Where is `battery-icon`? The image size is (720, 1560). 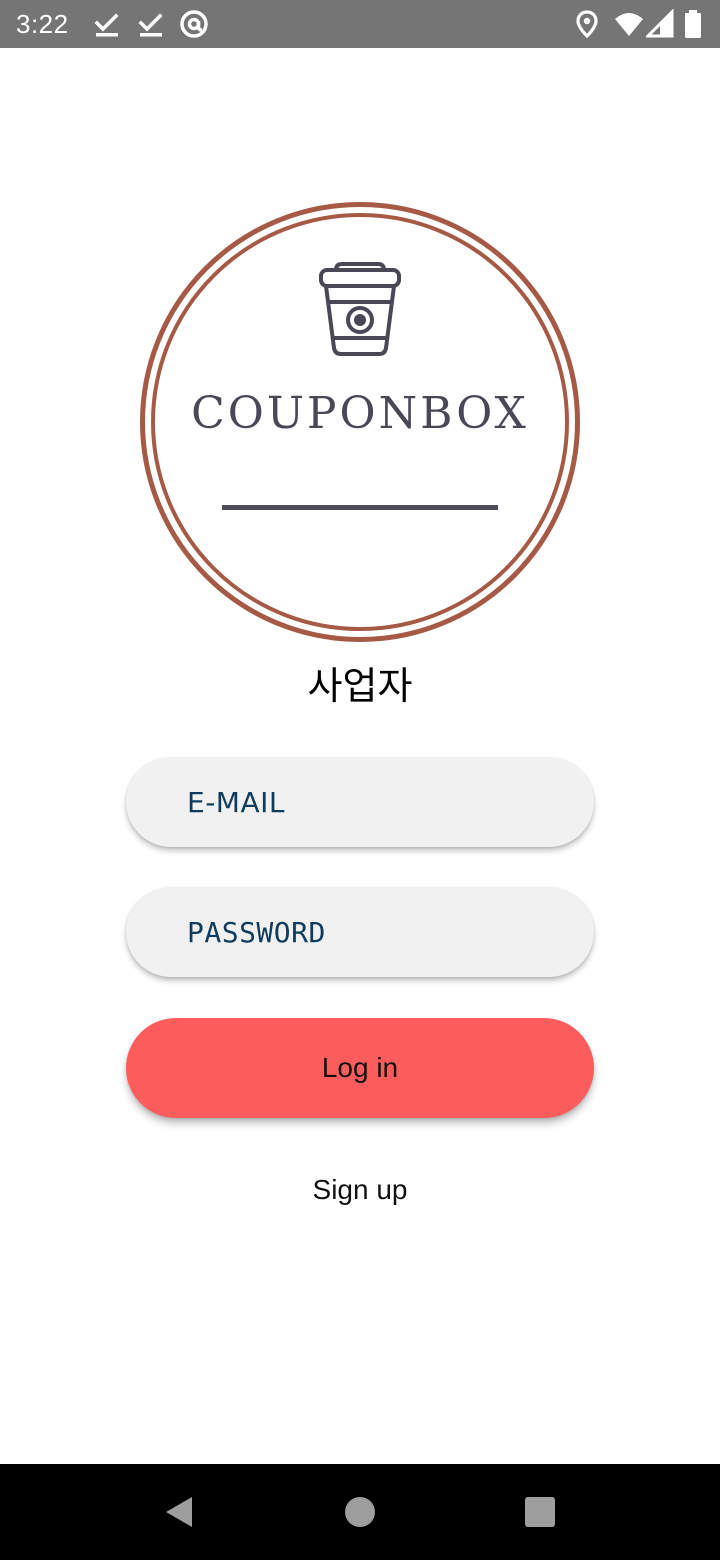 battery-icon is located at coordinates (693, 24).